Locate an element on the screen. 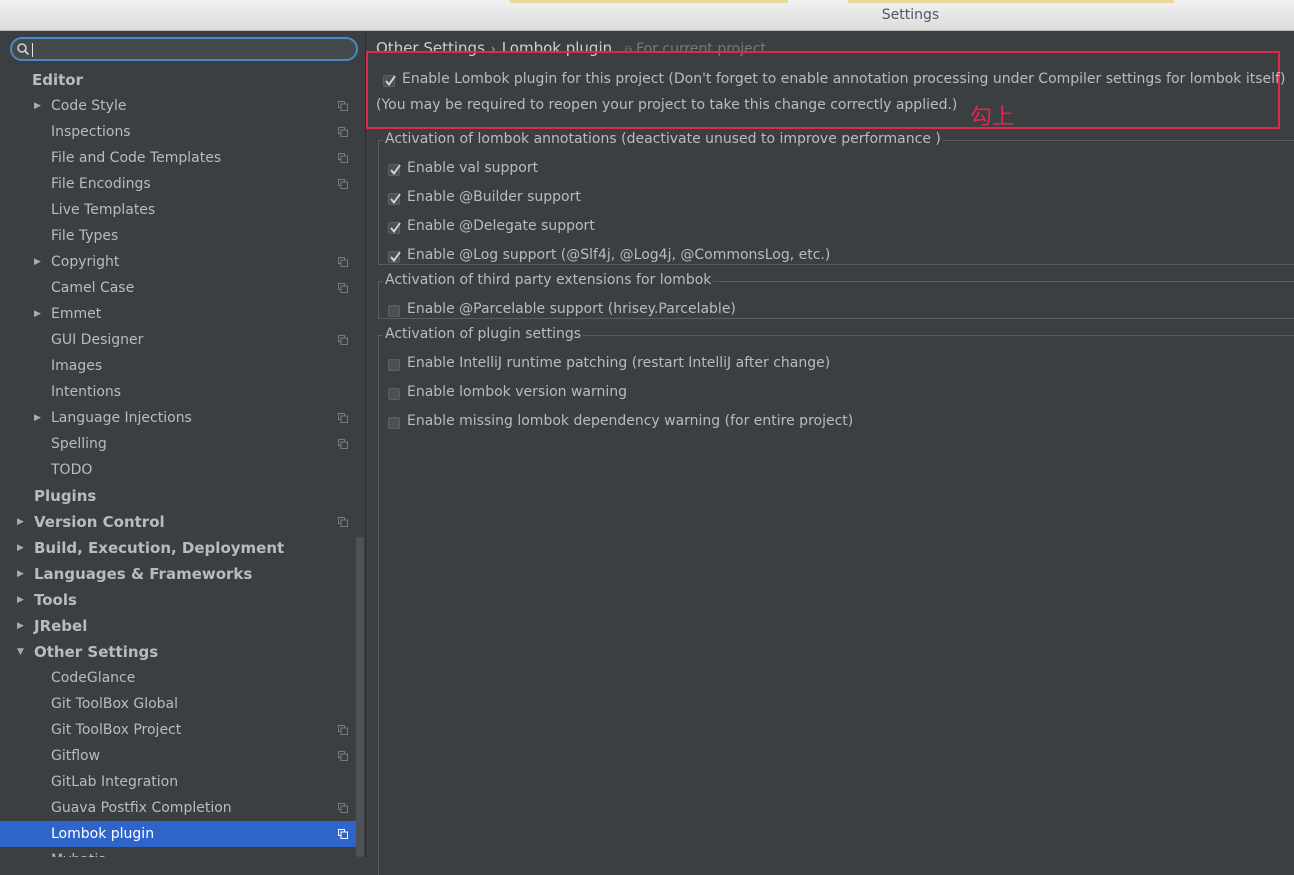 This screenshot has width=1294, height=875. sidebar-item-editor: Editor is located at coordinates (182, 80).